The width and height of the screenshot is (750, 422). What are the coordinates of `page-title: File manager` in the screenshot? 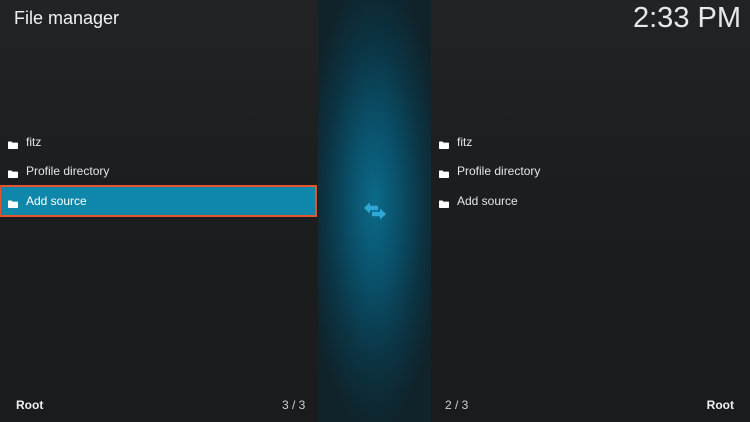 It's located at (67, 18).